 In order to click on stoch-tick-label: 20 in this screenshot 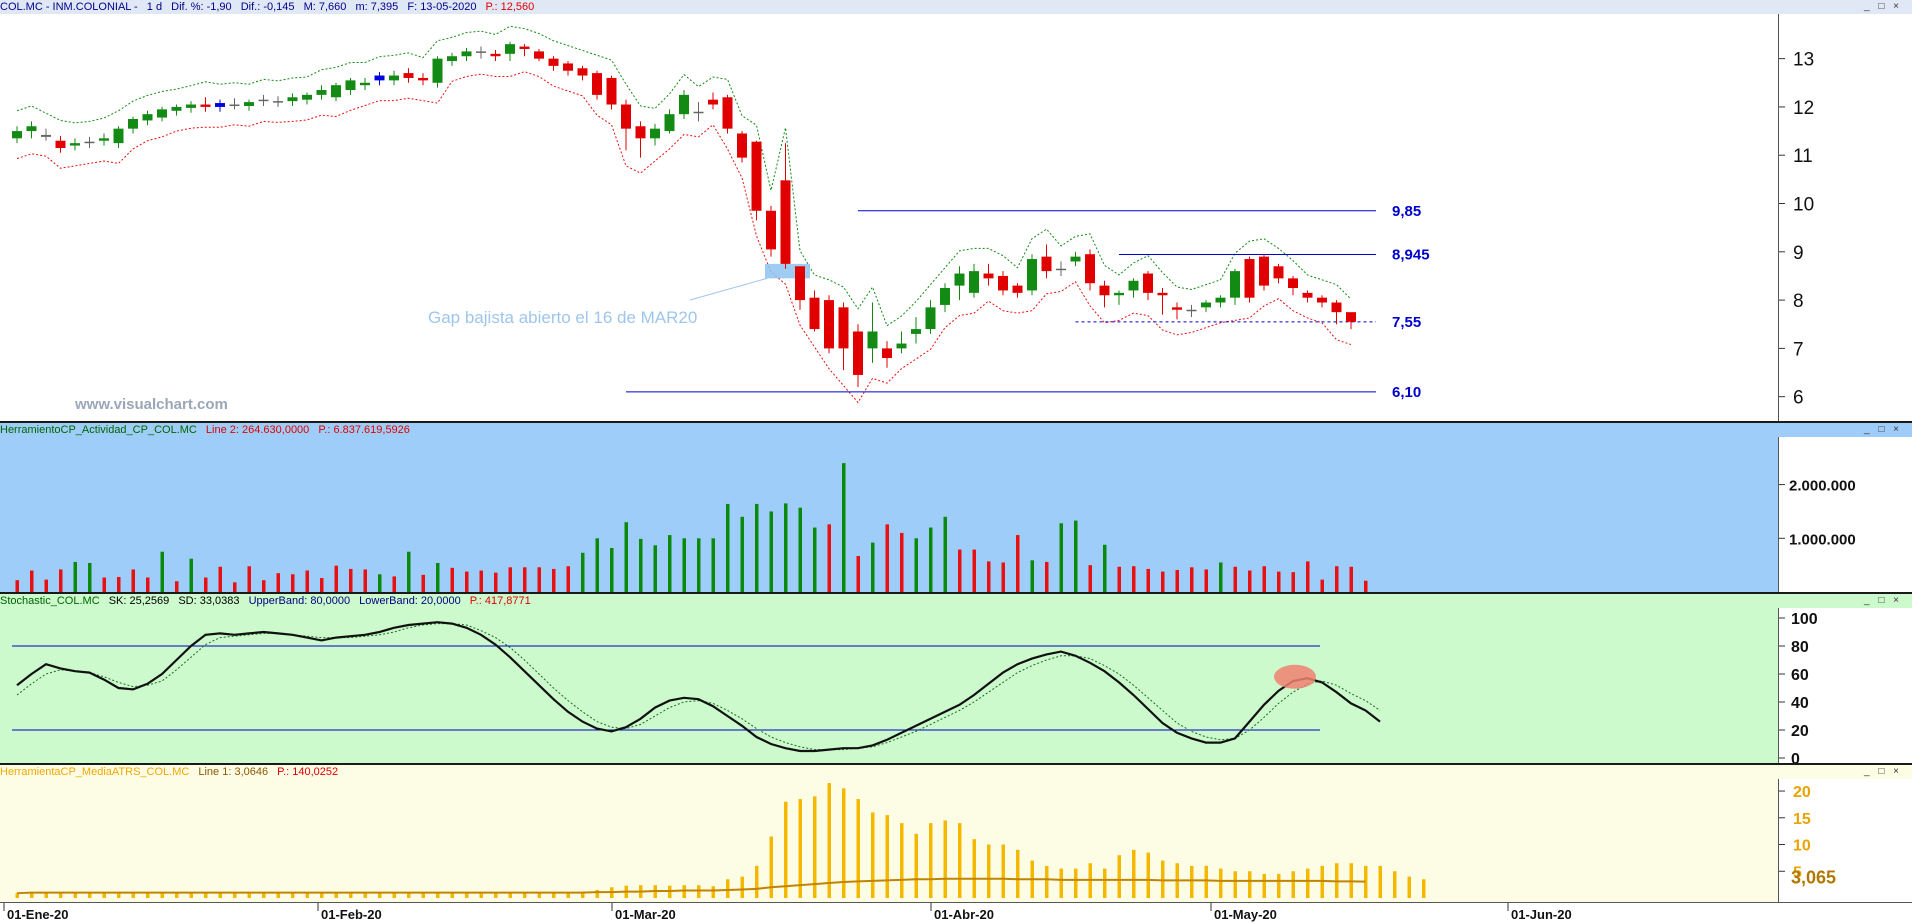, I will do `click(1800, 731)`.